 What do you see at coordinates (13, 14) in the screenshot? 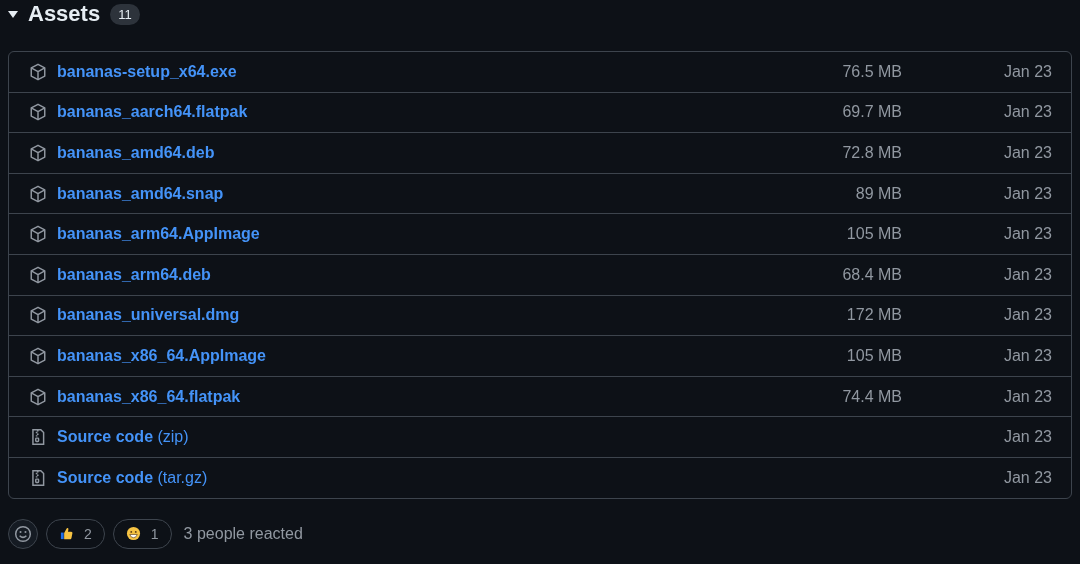
I see `collapse-triangle-icon` at bounding box center [13, 14].